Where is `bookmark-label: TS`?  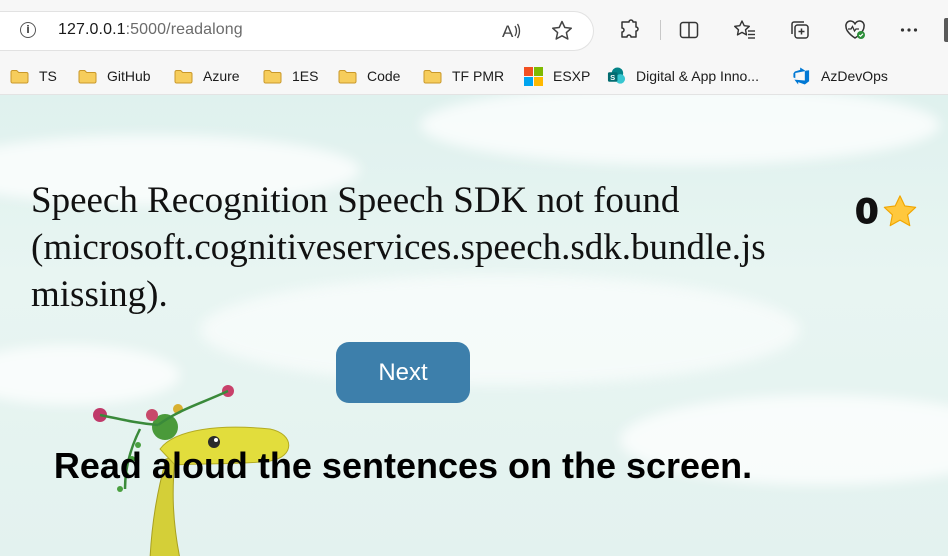
bookmark-label: TS is located at coordinates (48, 76).